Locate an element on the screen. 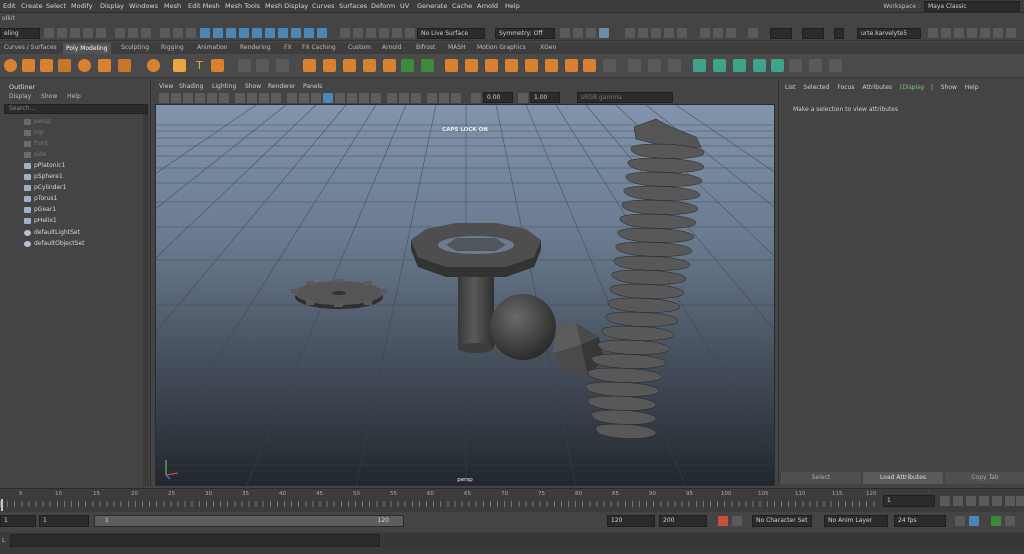 This screenshot has height=554, width=1024. snap-normal-icon is located at coordinates (309, 33).